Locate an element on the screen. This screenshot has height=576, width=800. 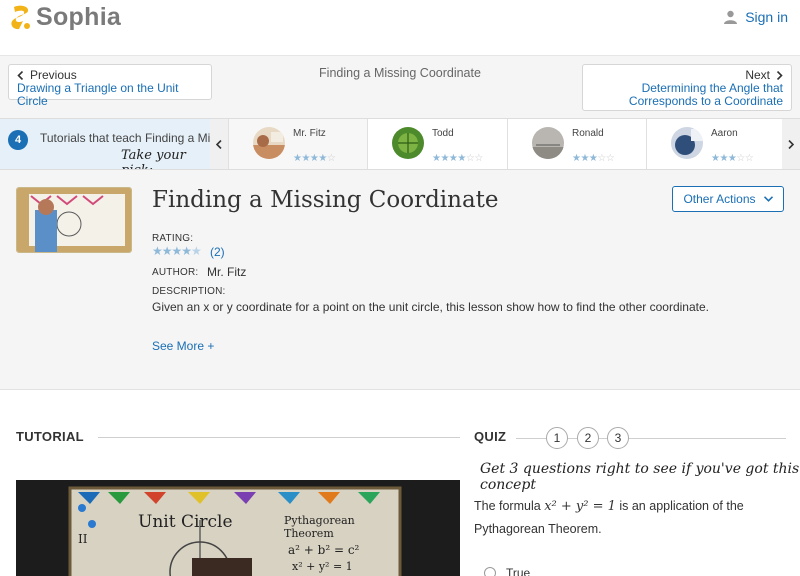
tutorial-card-todd: Todd ★★★★☆☆ is located at coordinates (437, 144).